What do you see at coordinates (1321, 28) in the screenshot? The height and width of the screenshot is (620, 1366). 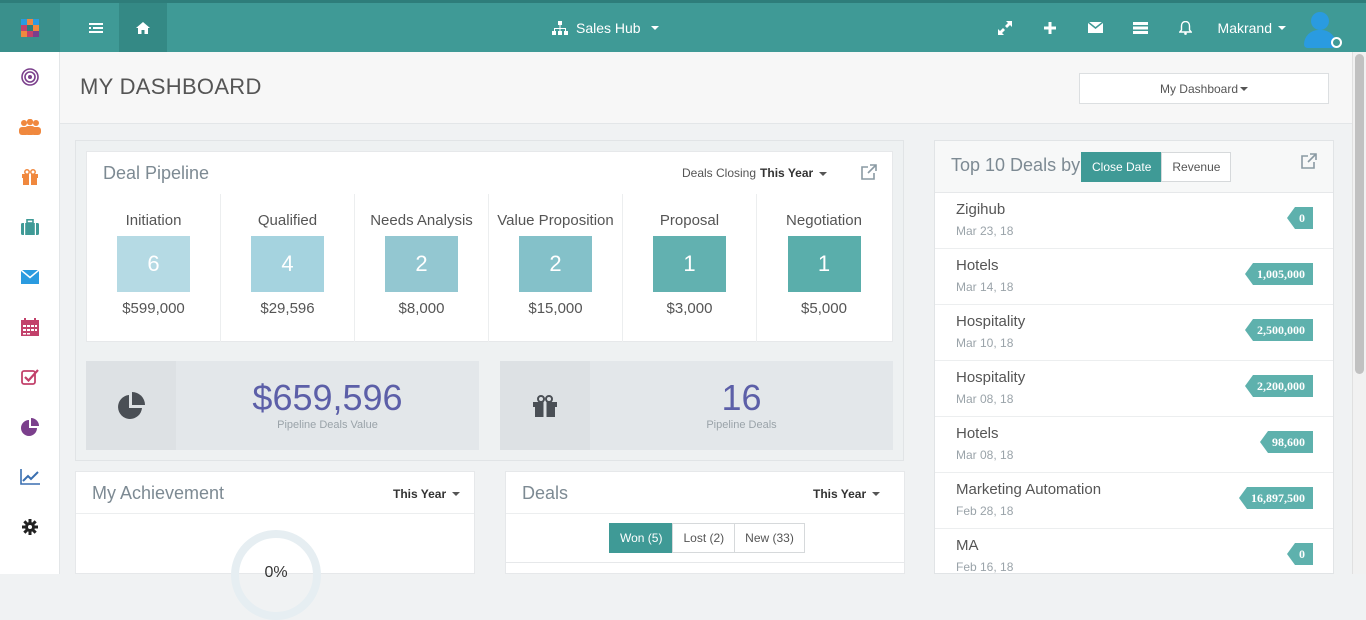 I see `avatar` at bounding box center [1321, 28].